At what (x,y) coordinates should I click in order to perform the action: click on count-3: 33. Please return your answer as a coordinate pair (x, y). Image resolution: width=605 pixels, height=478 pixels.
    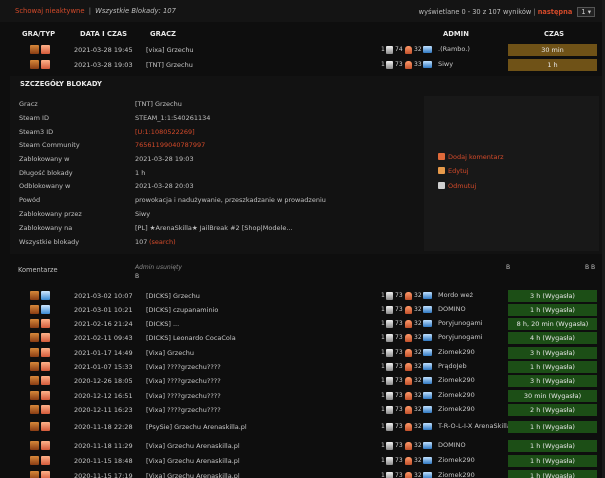
    Looking at the image, I should click on (418, 64).